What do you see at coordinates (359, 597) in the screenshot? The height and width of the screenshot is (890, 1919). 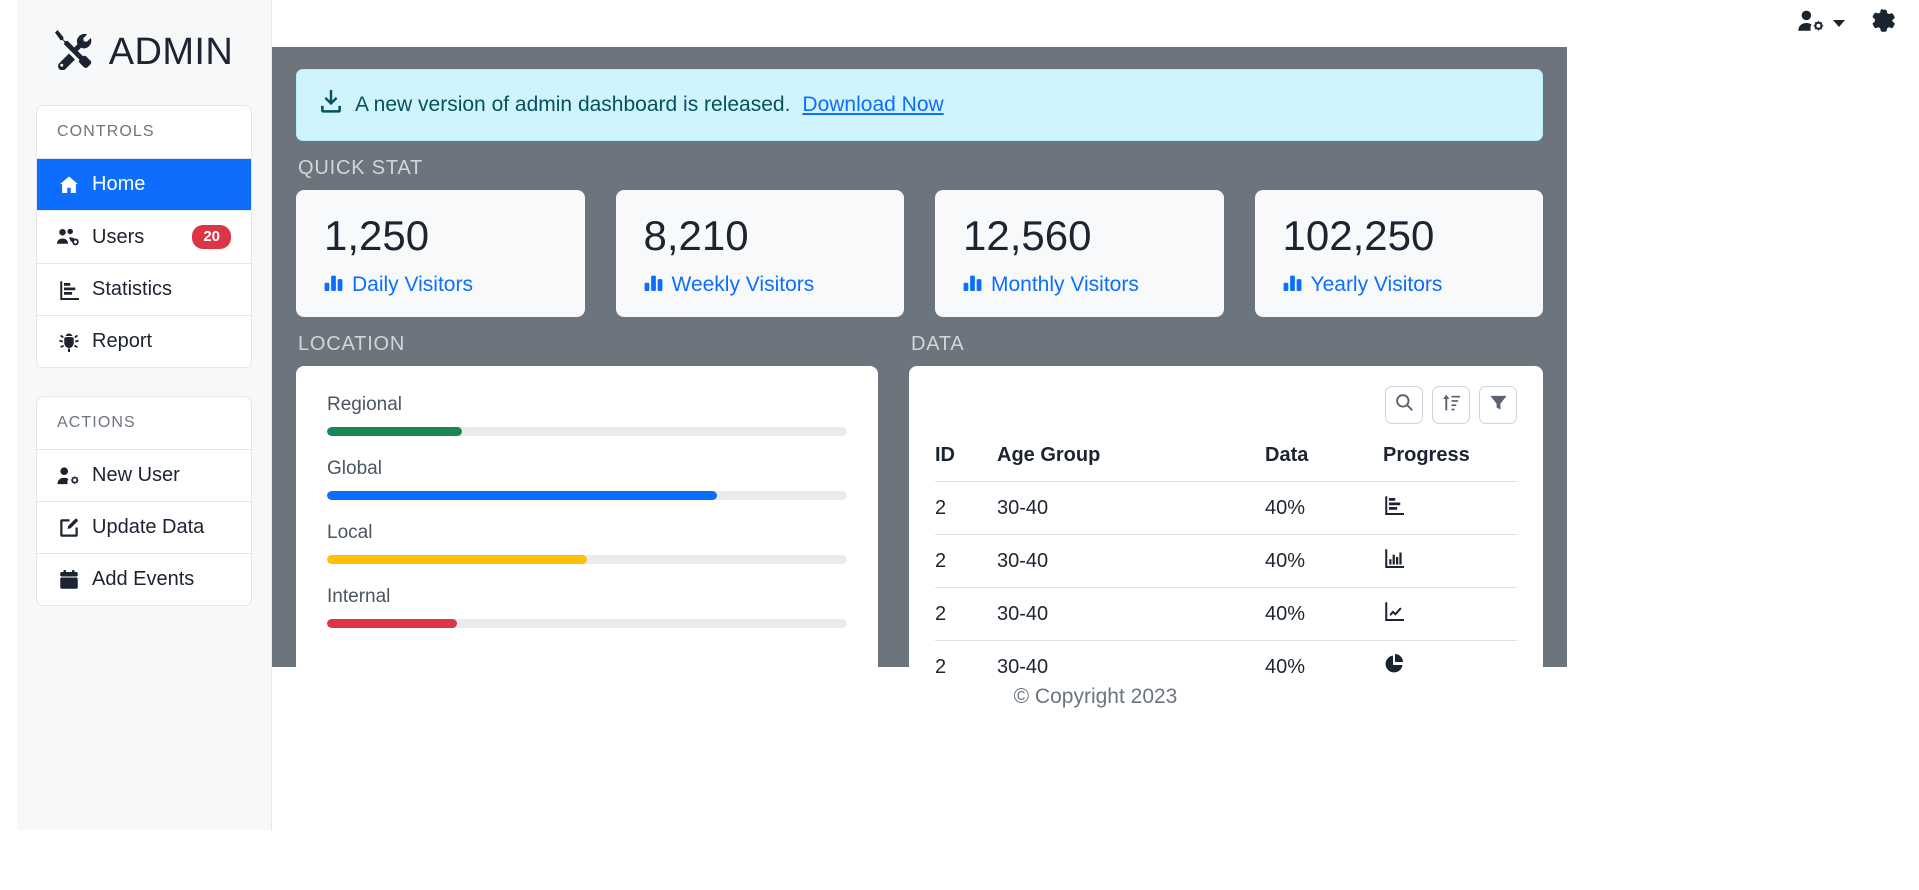 I see `progress-label: Internal` at bounding box center [359, 597].